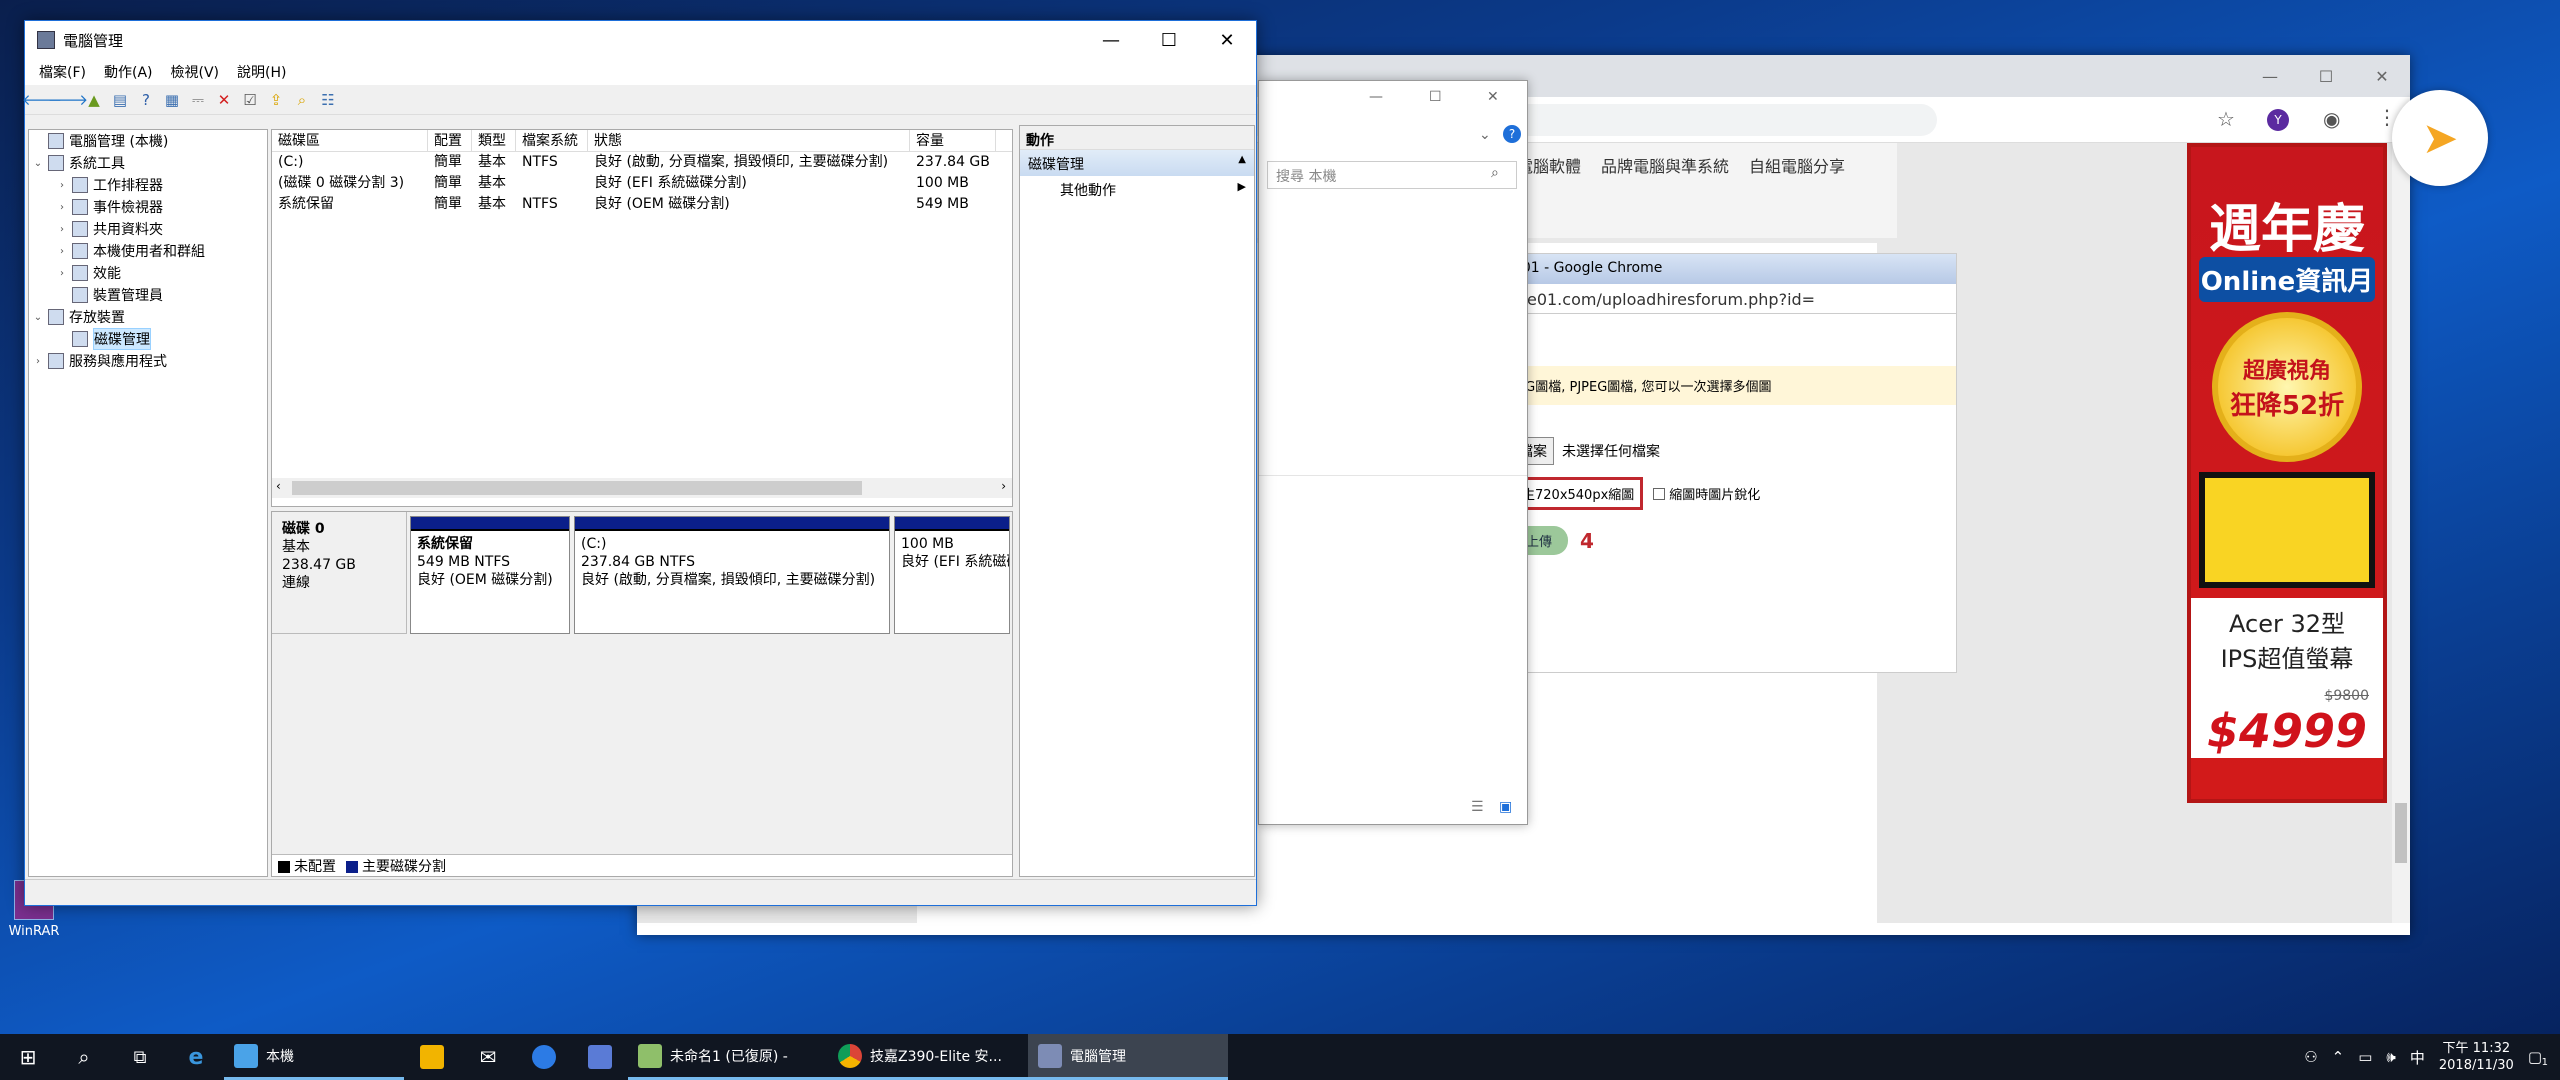 The height and width of the screenshot is (1080, 2560). I want to click on tree-node: › 本機使用者和群組, so click(148, 251).